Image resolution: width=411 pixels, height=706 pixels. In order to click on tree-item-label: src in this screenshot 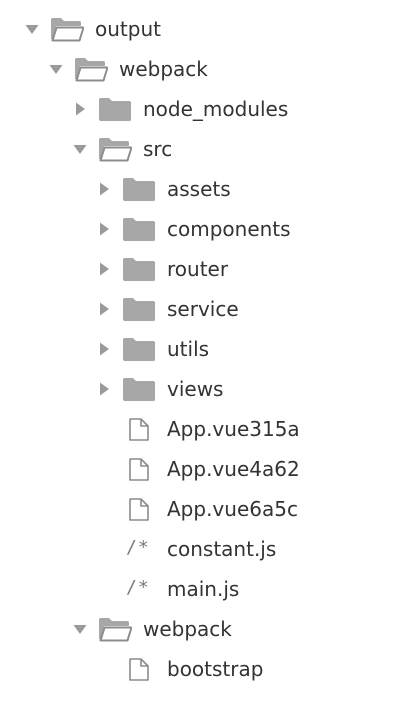, I will do `click(158, 149)`.